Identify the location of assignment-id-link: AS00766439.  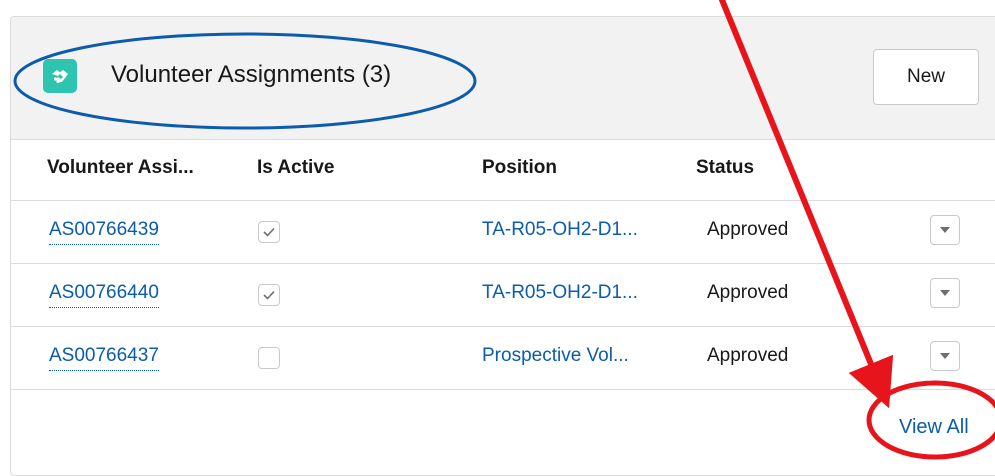
(104, 232).